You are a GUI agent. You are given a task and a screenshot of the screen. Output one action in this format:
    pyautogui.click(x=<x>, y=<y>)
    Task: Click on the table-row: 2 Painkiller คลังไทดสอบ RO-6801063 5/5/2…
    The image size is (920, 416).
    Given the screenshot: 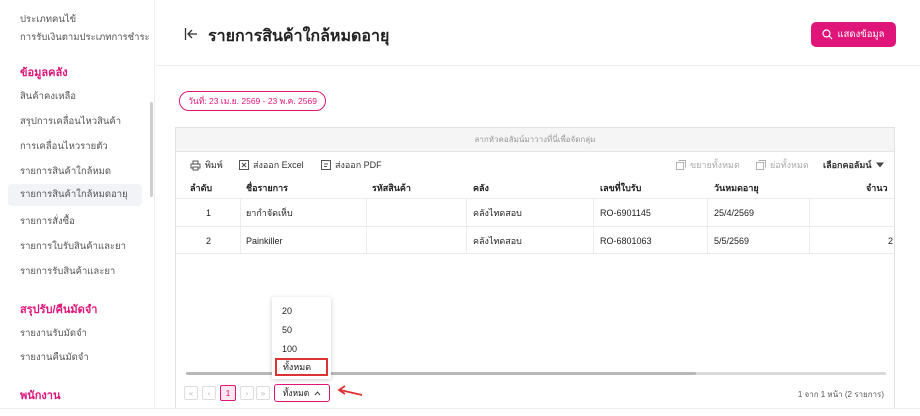 What is the action you would take?
    pyautogui.click(x=535, y=240)
    